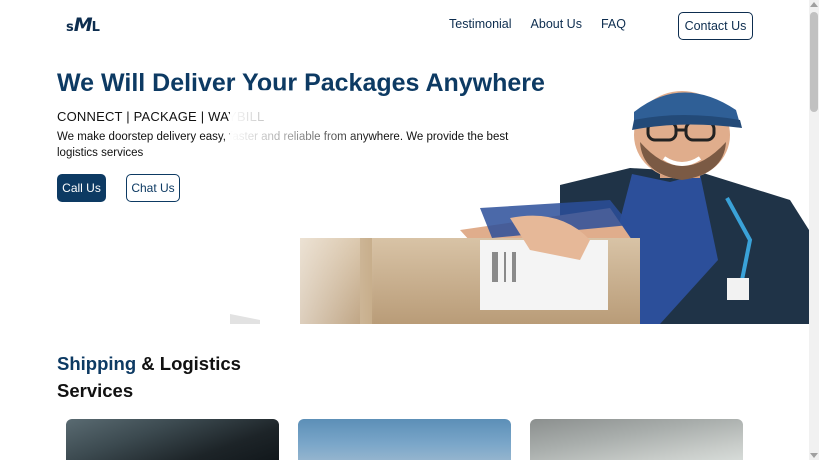 The image size is (819, 460). Describe the element at coordinates (95, 27) in the screenshot. I see `logo-letter-l: L` at that location.